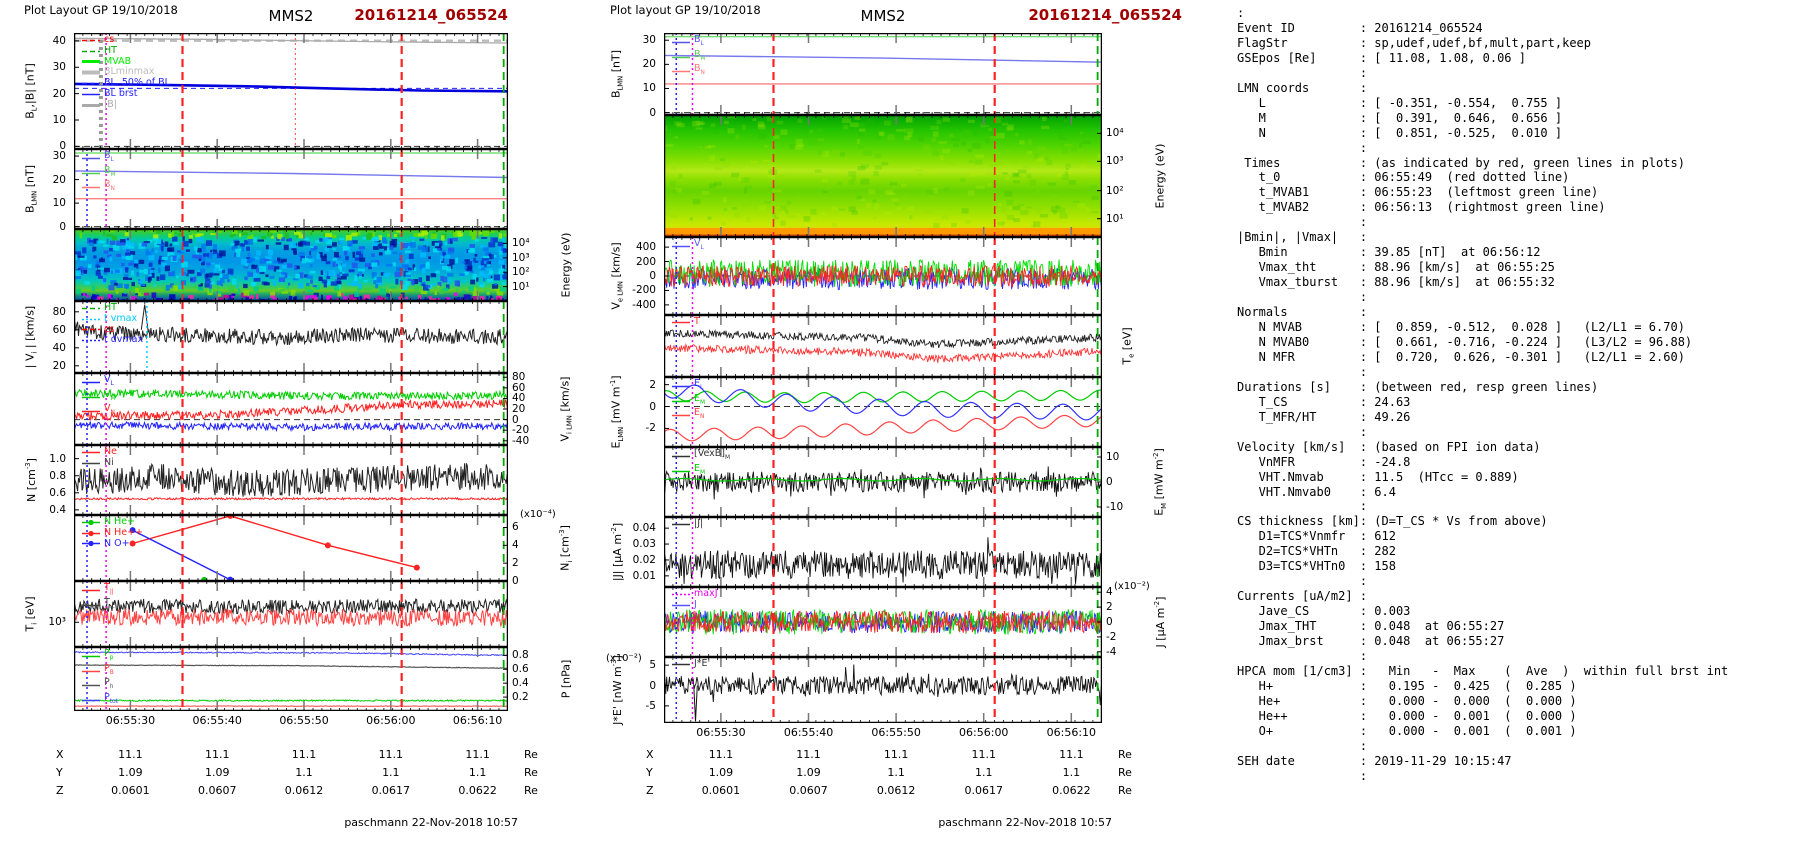 Image resolution: width=1804 pixels, height=841 pixels. I want to click on n-heavy-rytick: 2, so click(515, 563).